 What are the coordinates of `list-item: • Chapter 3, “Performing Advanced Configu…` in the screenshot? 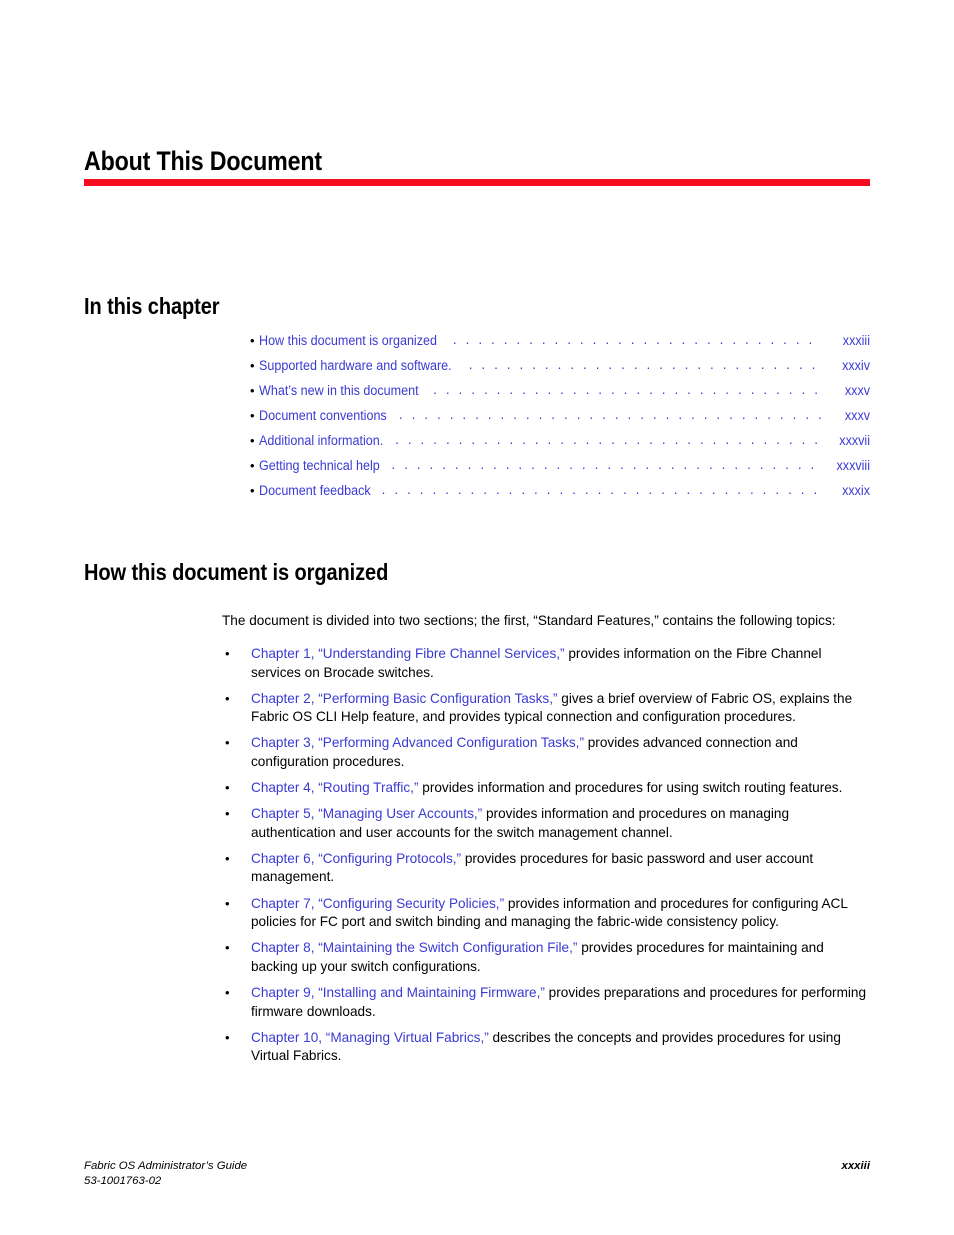 It's located at (546, 752).